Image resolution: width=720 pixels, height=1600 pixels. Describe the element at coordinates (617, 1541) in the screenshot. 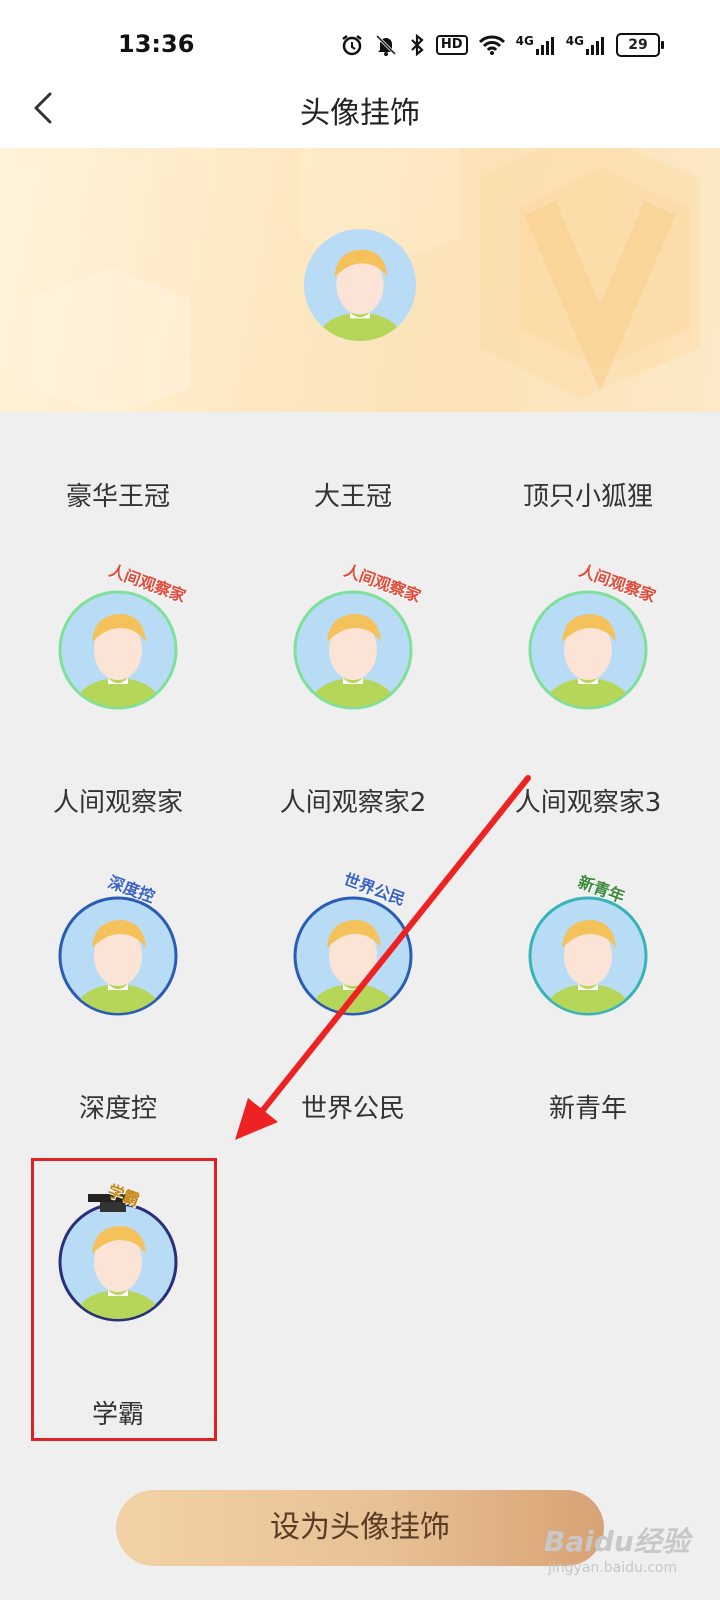

I see `watermark-logo: Baidu经验` at that location.